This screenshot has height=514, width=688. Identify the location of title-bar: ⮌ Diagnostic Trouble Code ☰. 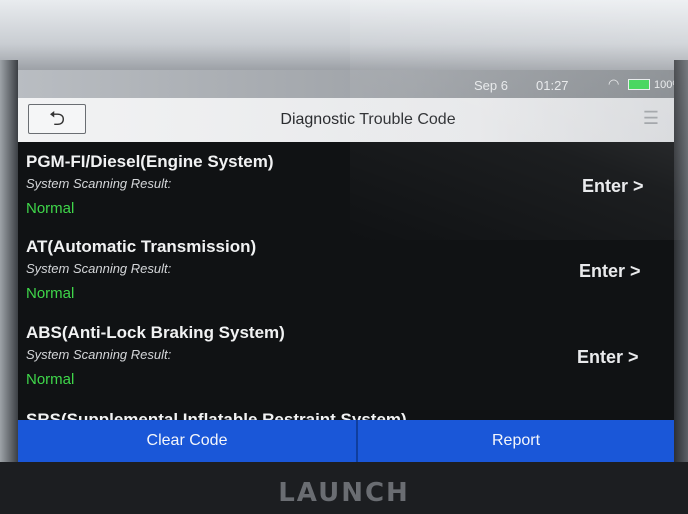
(346, 120).